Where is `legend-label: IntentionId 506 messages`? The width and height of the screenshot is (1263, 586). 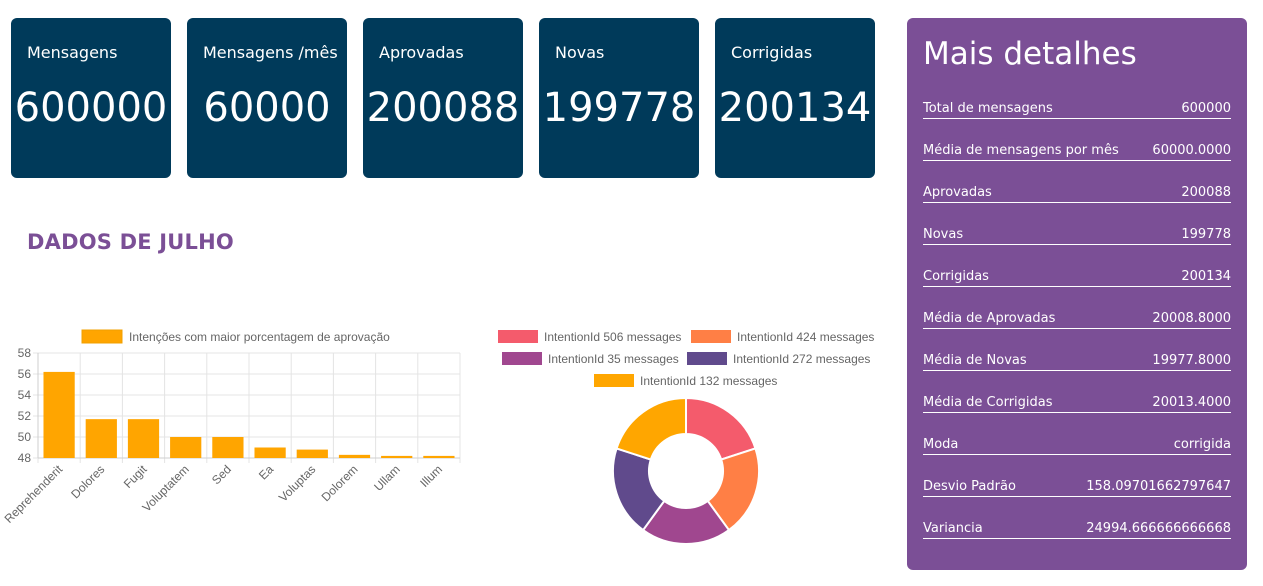 legend-label: IntentionId 506 messages is located at coordinates (612, 337).